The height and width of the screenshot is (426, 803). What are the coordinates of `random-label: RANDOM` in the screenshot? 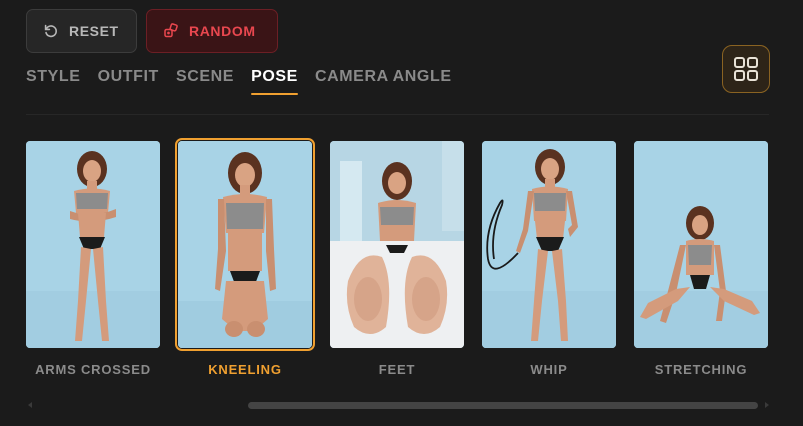 It's located at (222, 31).